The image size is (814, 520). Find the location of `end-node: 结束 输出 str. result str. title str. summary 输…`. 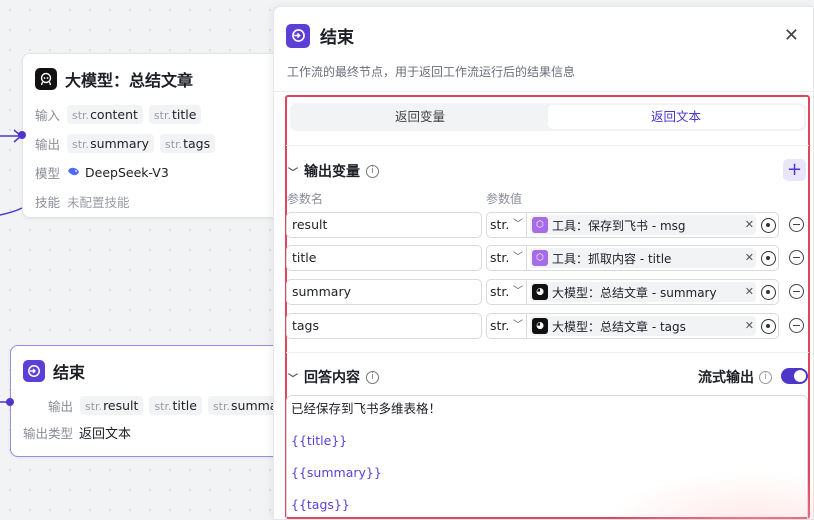

end-node: 结束 输出 str. result str. title str. summary 输… is located at coordinates (152, 401).